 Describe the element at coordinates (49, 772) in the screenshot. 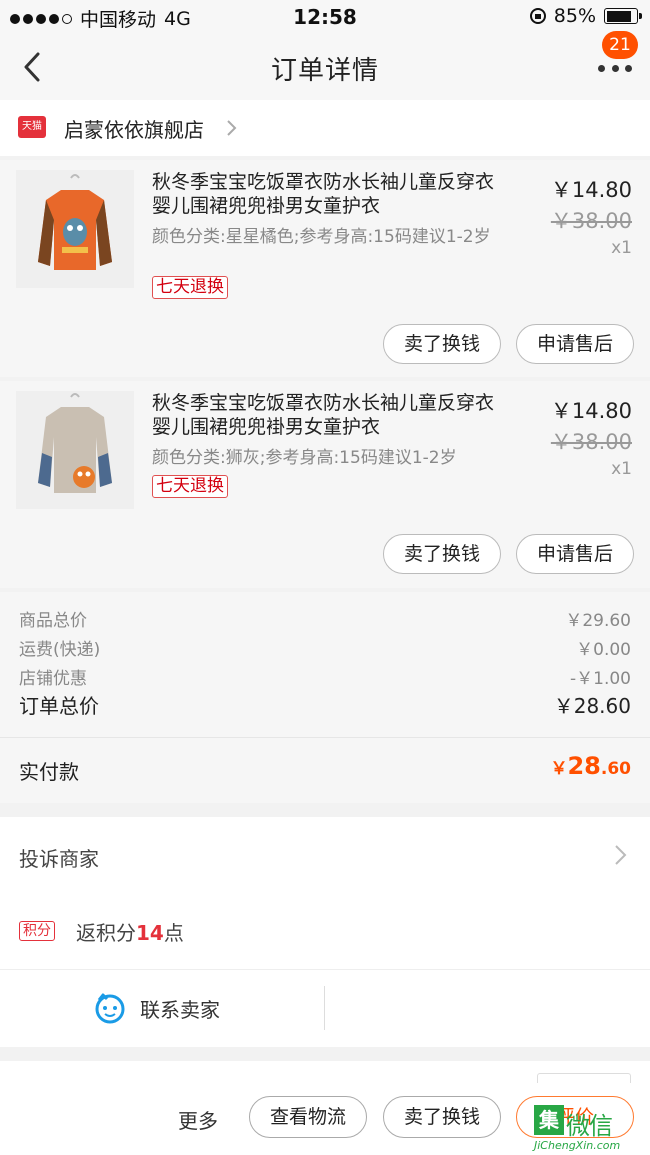

I see `actual-payment-label: 实付款` at that location.